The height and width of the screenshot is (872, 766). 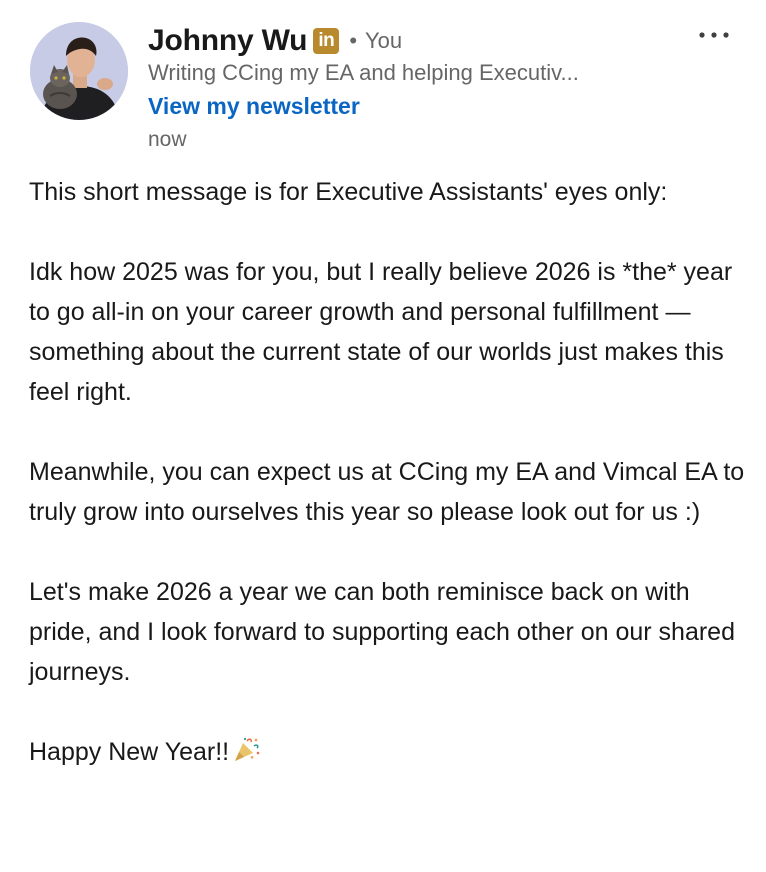 I want to click on post-closing-line: Happy New Year!!, so click(x=390, y=753).